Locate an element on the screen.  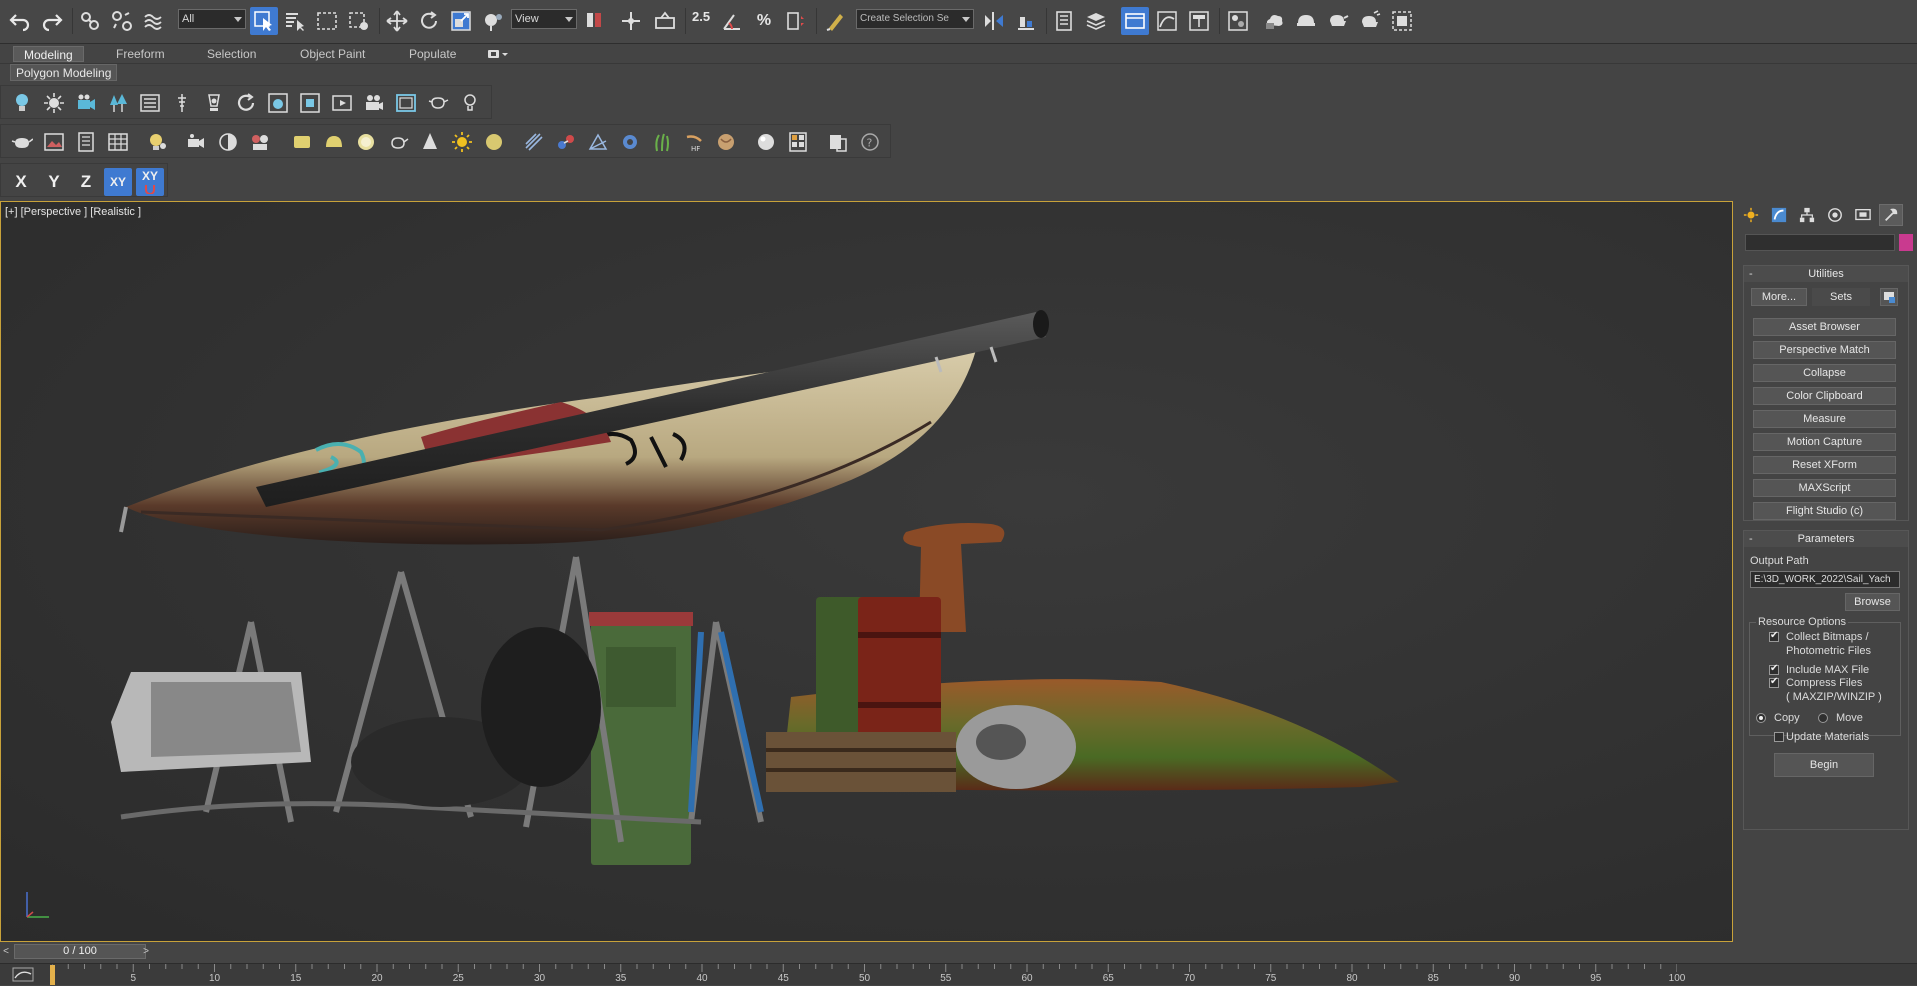
toggle-scene-explorer-icon is located at coordinates (1064, 21).